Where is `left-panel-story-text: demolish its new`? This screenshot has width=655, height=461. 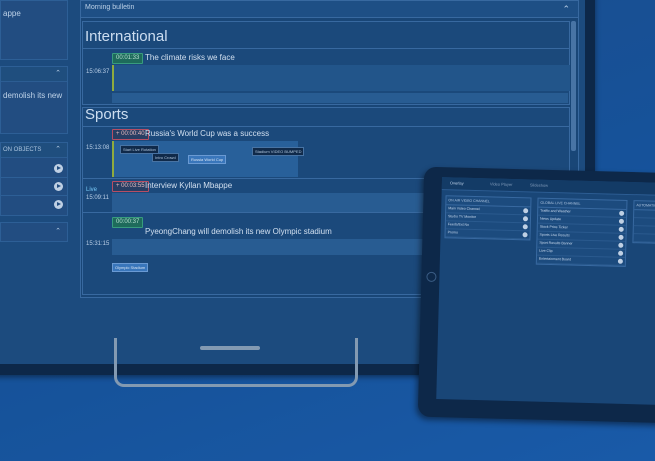 left-panel-story-text: demolish its new is located at coordinates (33, 95).